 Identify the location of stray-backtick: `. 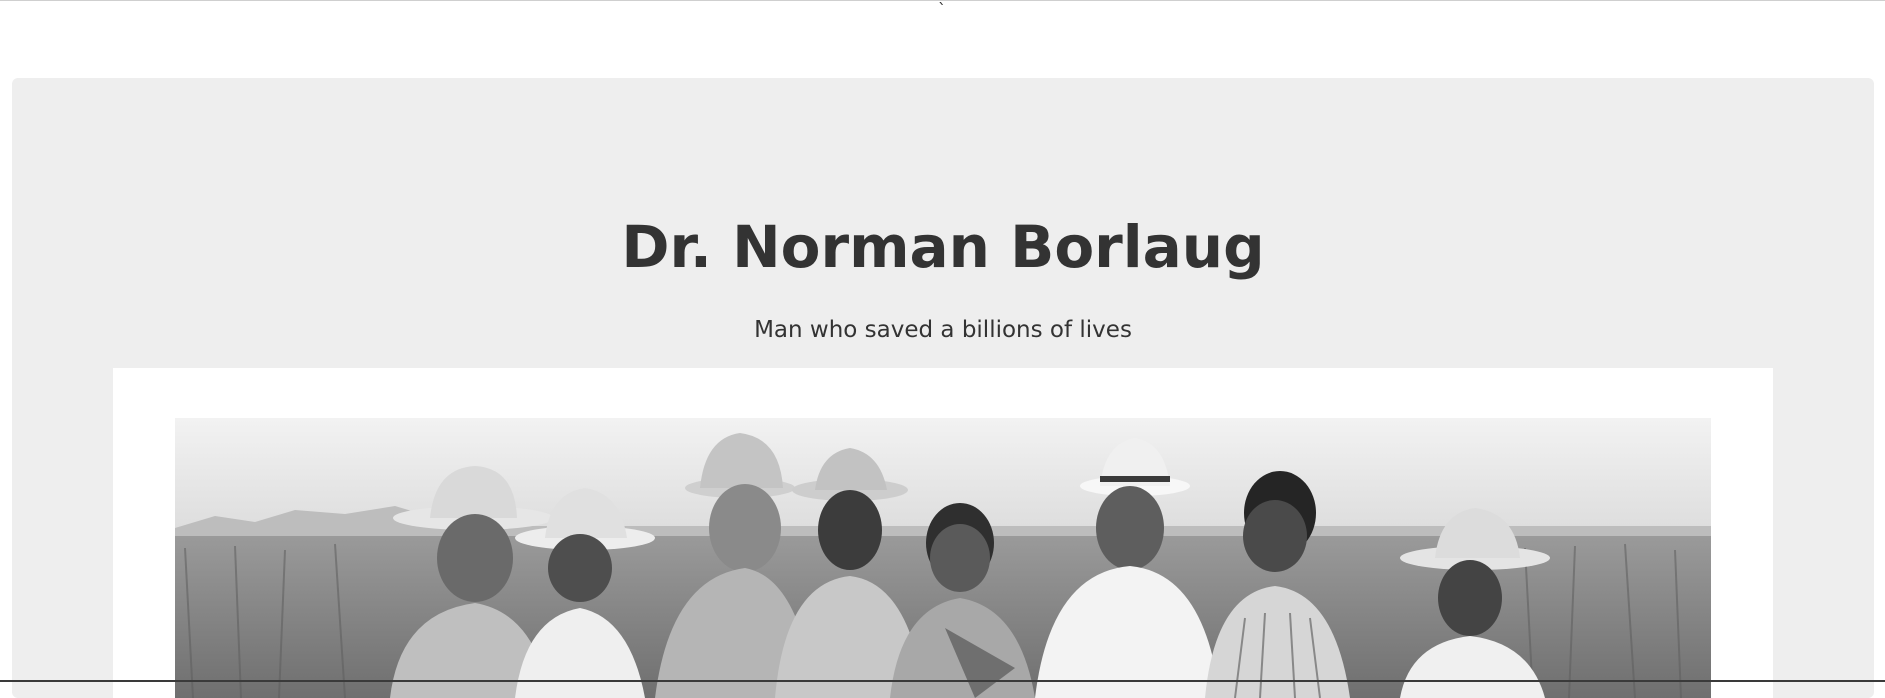
(942, 9).